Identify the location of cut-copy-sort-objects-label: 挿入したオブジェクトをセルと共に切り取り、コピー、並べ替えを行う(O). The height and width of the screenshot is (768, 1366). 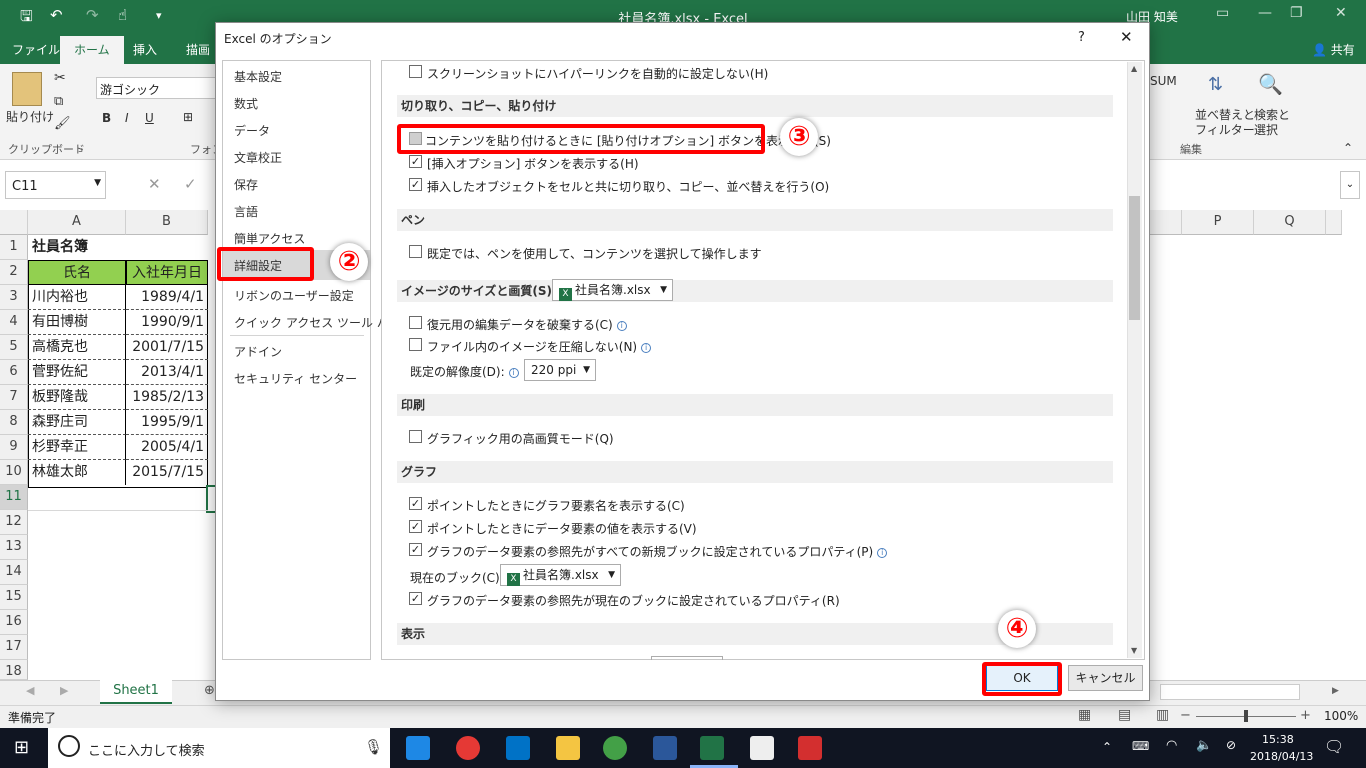
(628, 186).